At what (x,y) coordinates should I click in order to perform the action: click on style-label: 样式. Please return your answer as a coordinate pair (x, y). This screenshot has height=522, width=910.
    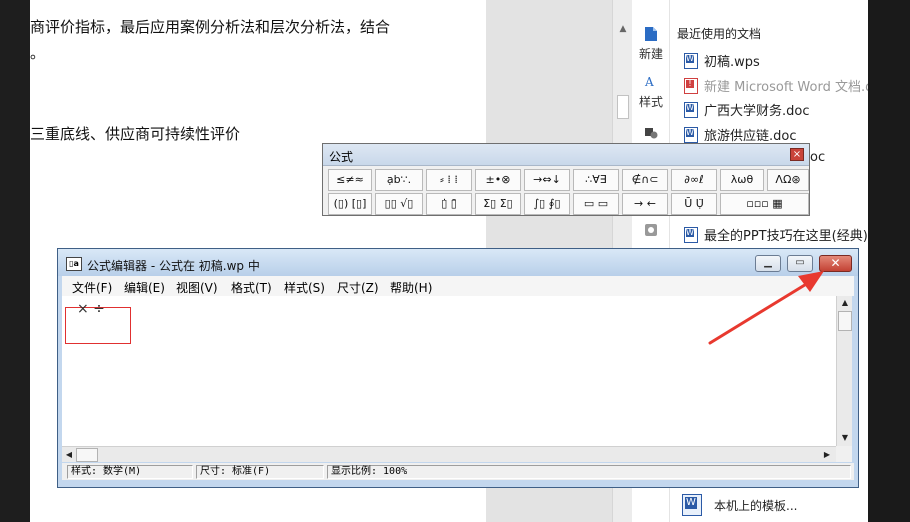
    Looking at the image, I should click on (650, 102).